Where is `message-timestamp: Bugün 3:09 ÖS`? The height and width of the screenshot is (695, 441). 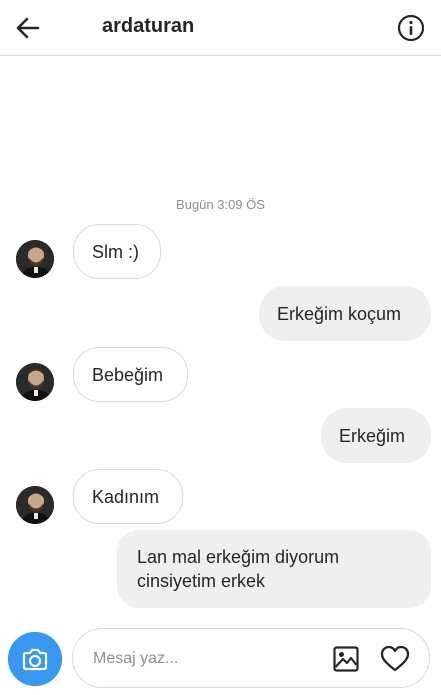 message-timestamp: Bugün 3:09 ÖS is located at coordinates (220, 204).